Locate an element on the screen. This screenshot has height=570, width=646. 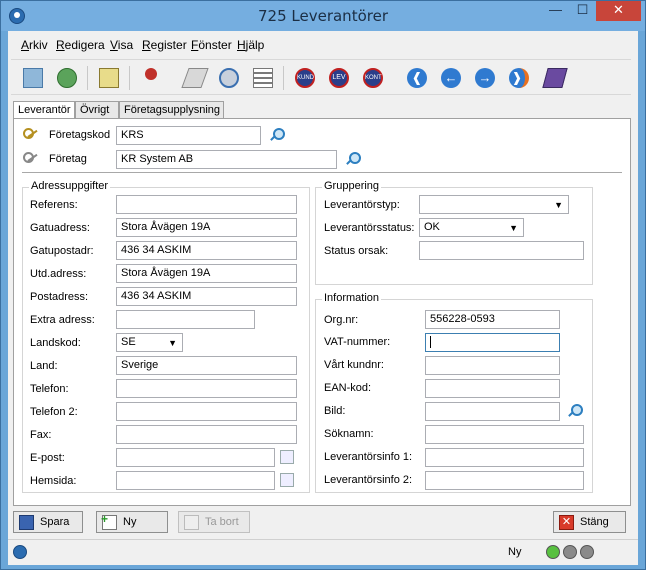
landskod-label: Landskod: is located at coordinates (55, 343).